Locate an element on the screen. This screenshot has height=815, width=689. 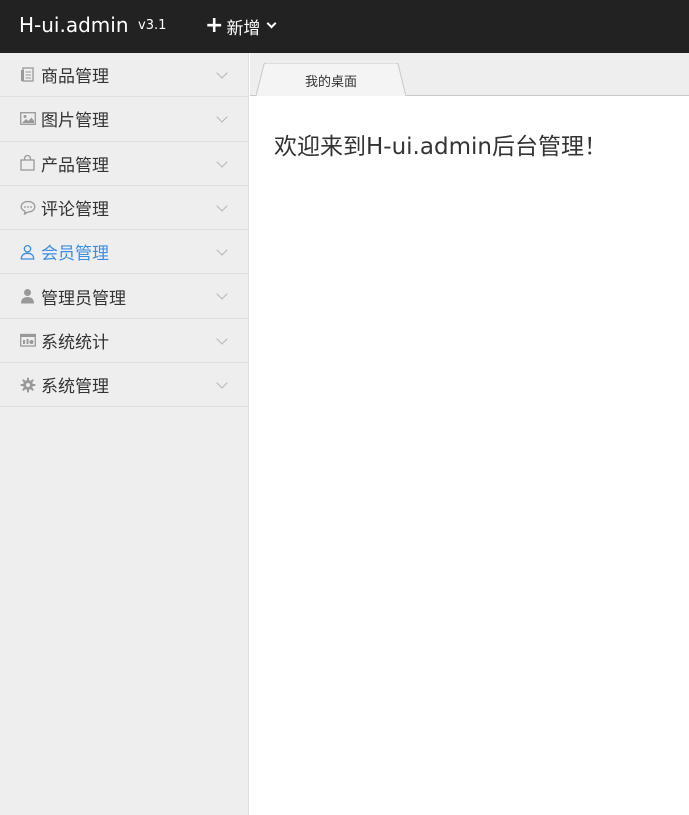
add-new-button: + 新增 is located at coordinates (241, 26).